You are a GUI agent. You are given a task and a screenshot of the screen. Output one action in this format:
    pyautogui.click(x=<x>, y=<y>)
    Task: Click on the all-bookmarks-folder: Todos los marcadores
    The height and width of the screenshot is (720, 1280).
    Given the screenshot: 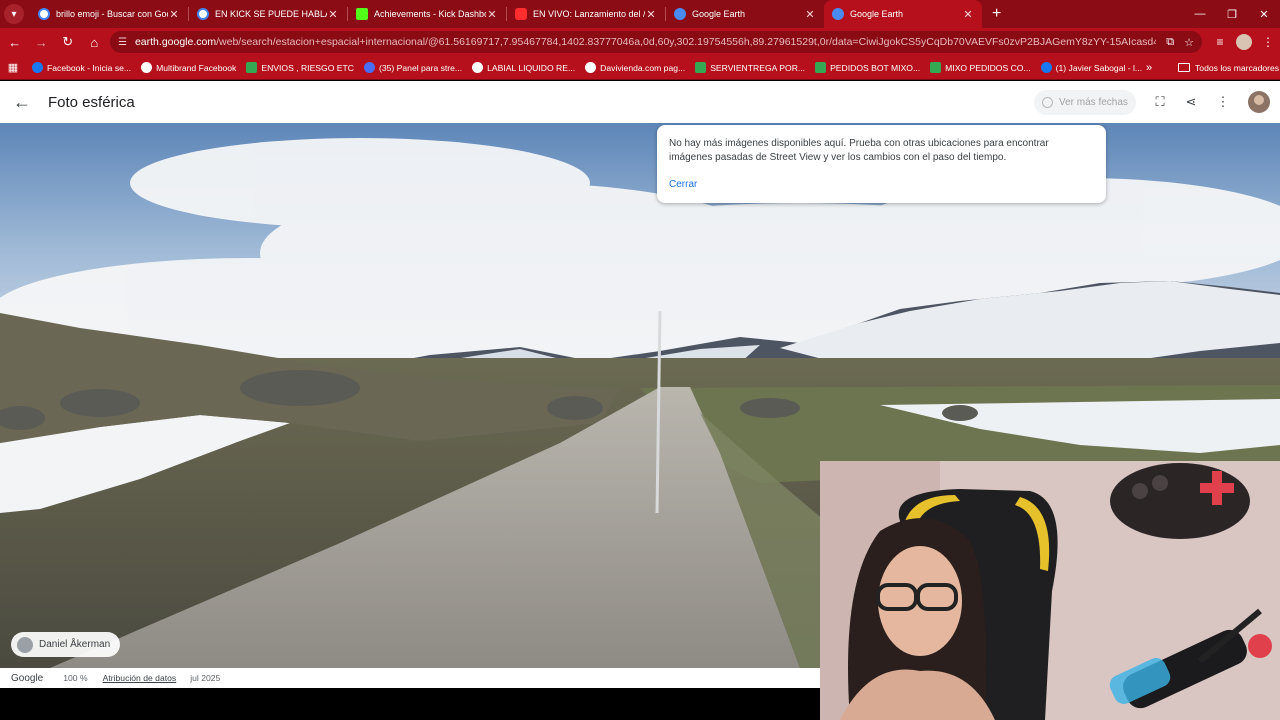 What is the action you would take?
    pyautogui.click(x=1228, y=68)
    